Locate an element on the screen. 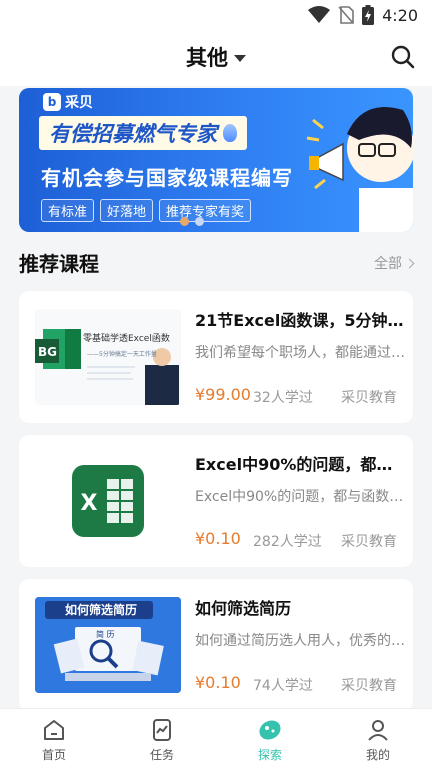  course-learners: 32人学过 is located at coordinates (283, 398).